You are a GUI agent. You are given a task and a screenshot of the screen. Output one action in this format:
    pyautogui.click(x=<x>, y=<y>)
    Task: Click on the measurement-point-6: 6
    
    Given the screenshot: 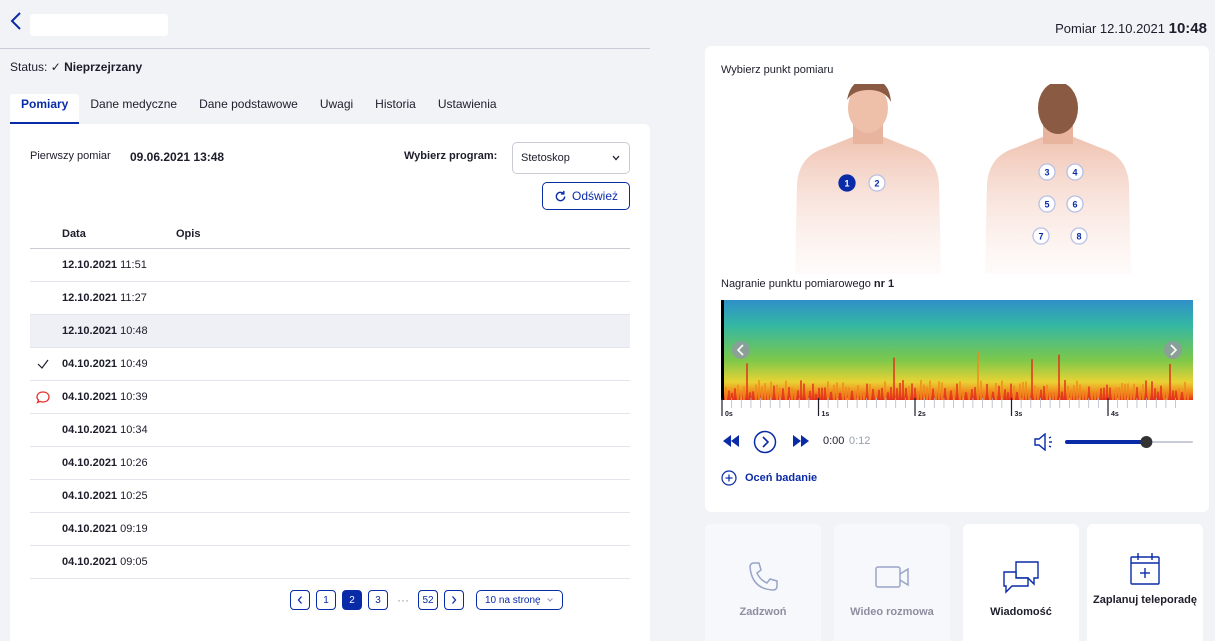 What is the action you would take?
    pyautogui.click(x=1075, y=204)
    